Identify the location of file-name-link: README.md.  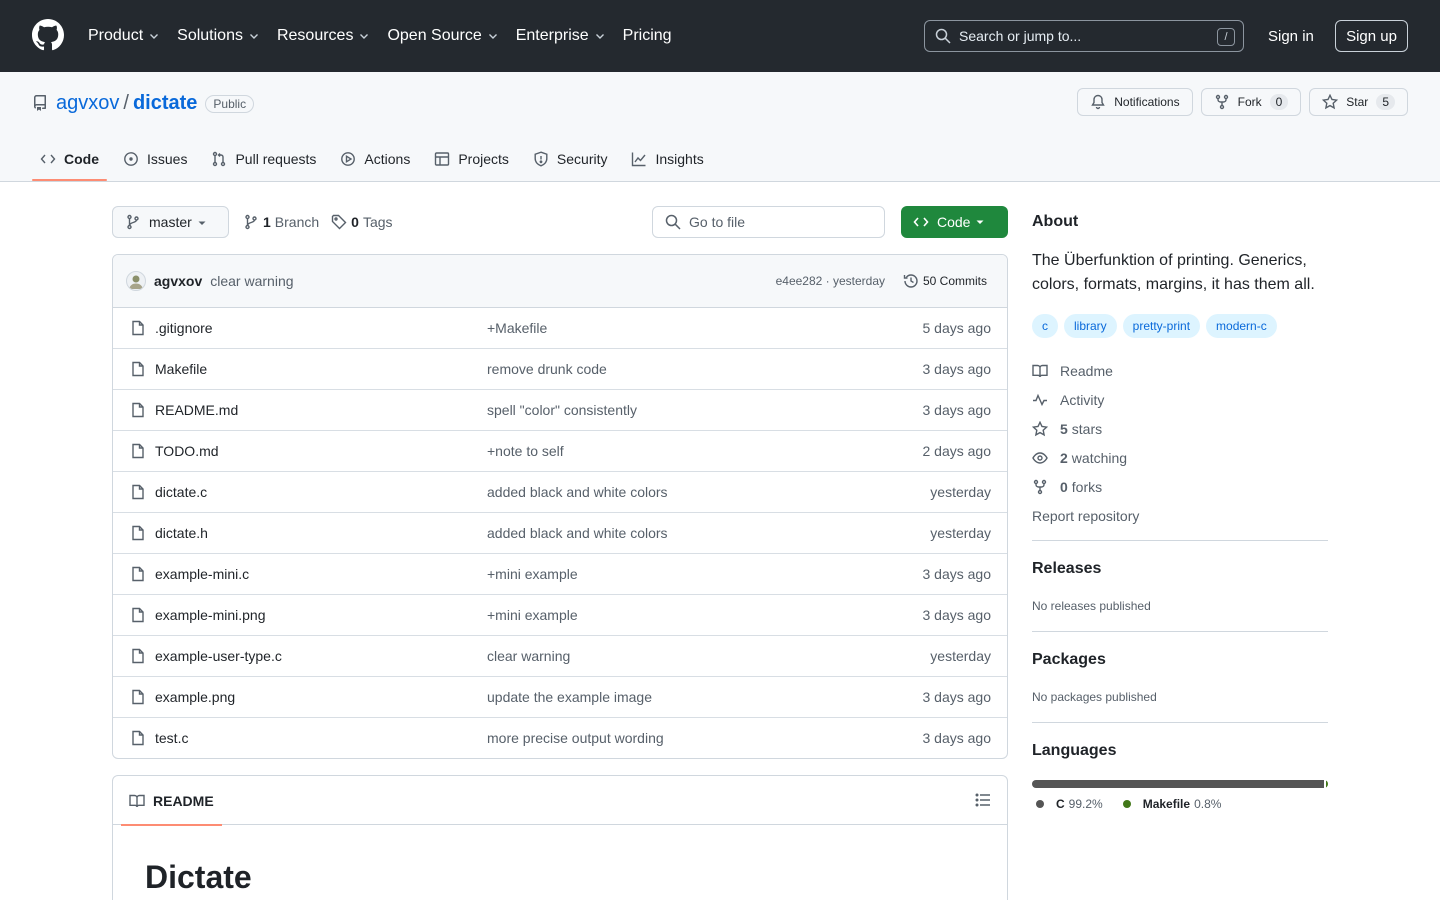
(196, 410).